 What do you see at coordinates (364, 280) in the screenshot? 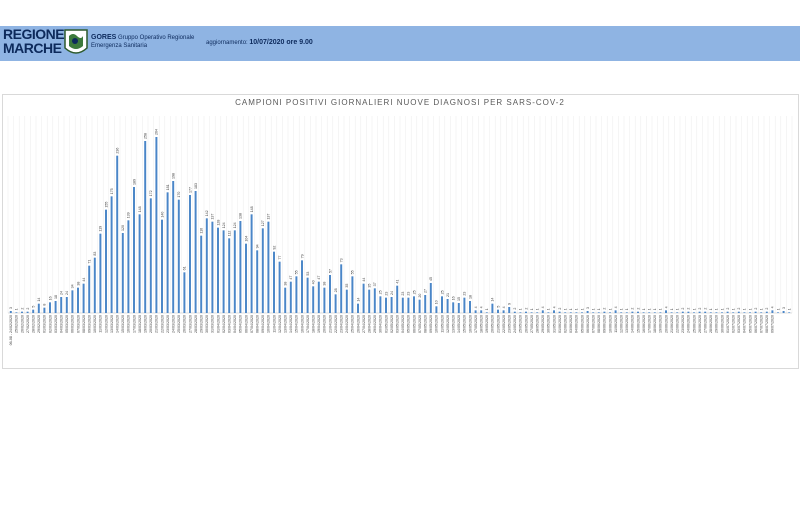
I see `data-label: 44` at bounding box center [364, 280].